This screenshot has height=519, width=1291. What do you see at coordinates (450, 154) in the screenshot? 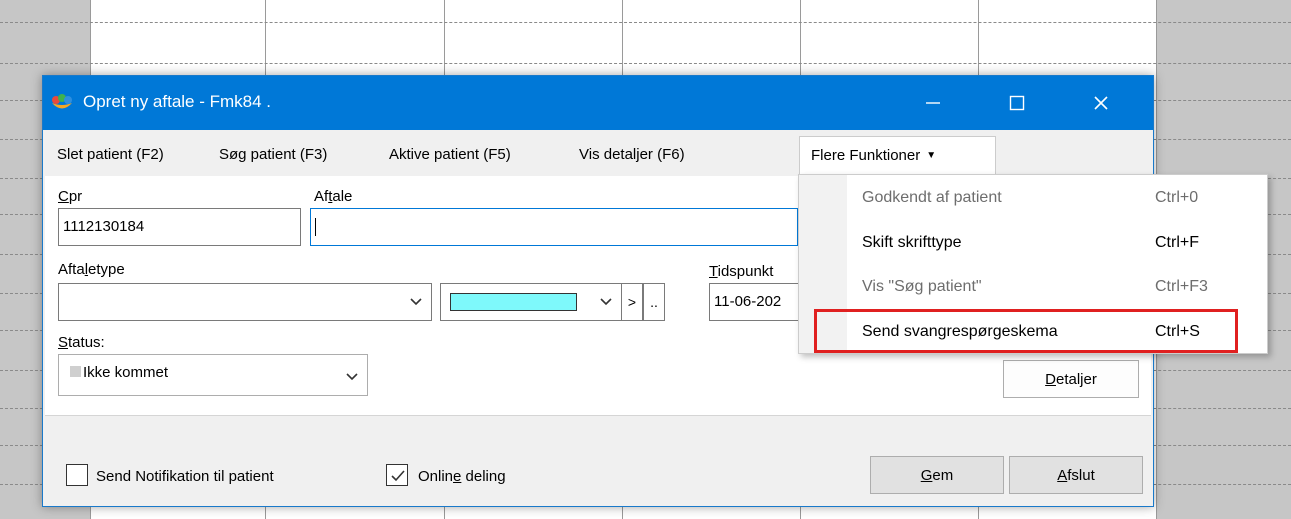
I see `menu-active-patient: Aktive patient (F5)` at bounding box center [450, 154].